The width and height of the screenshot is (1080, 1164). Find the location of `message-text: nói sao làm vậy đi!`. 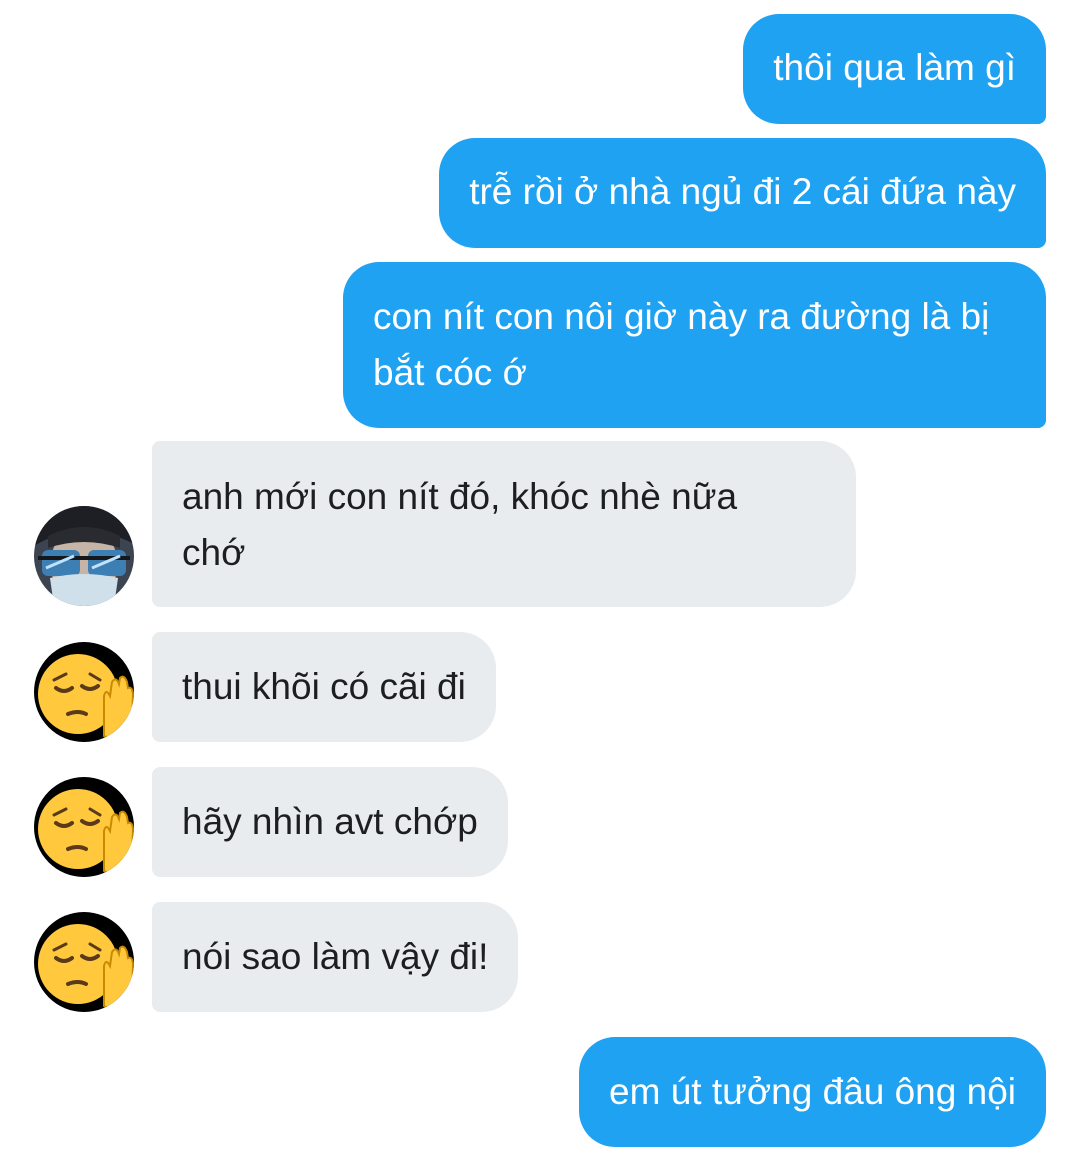

message-text: nói sao làm vậy đi! is located at coordinates (335, 956).